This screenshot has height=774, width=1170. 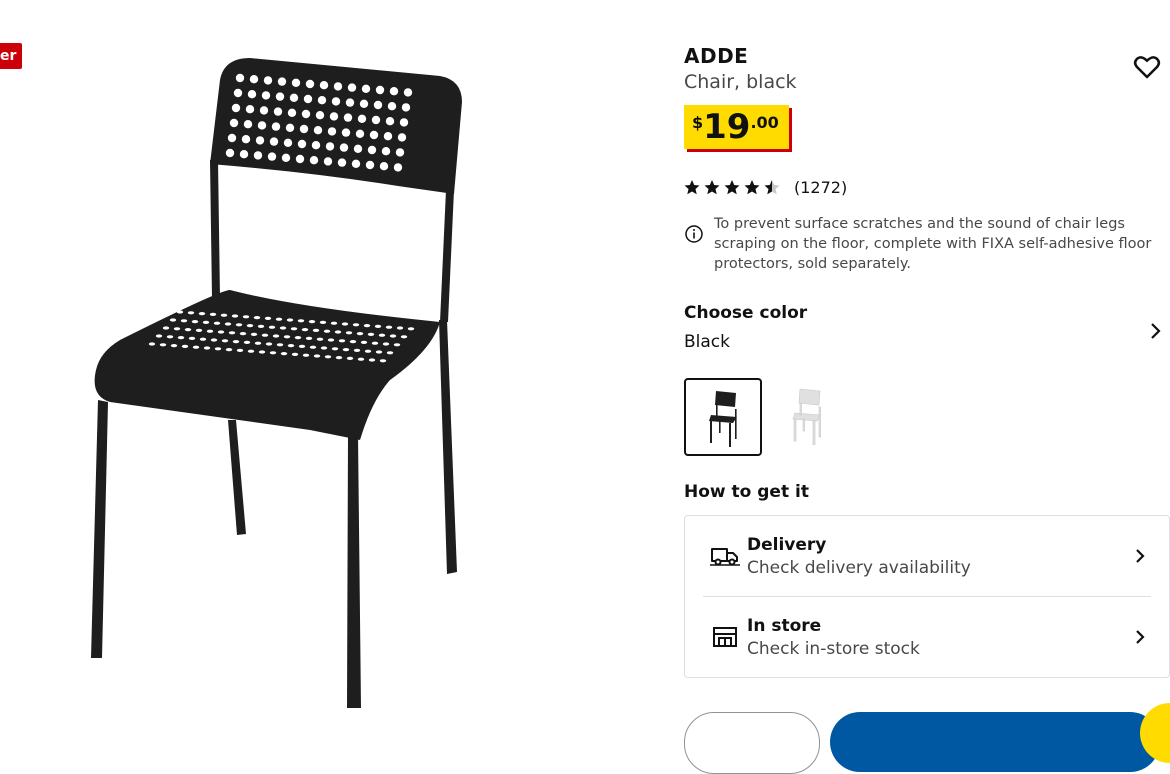 What do you see at coordinates (995, 742) in the screenshot?
I see `add-to-bag-button` at bounding box center [995, 742].